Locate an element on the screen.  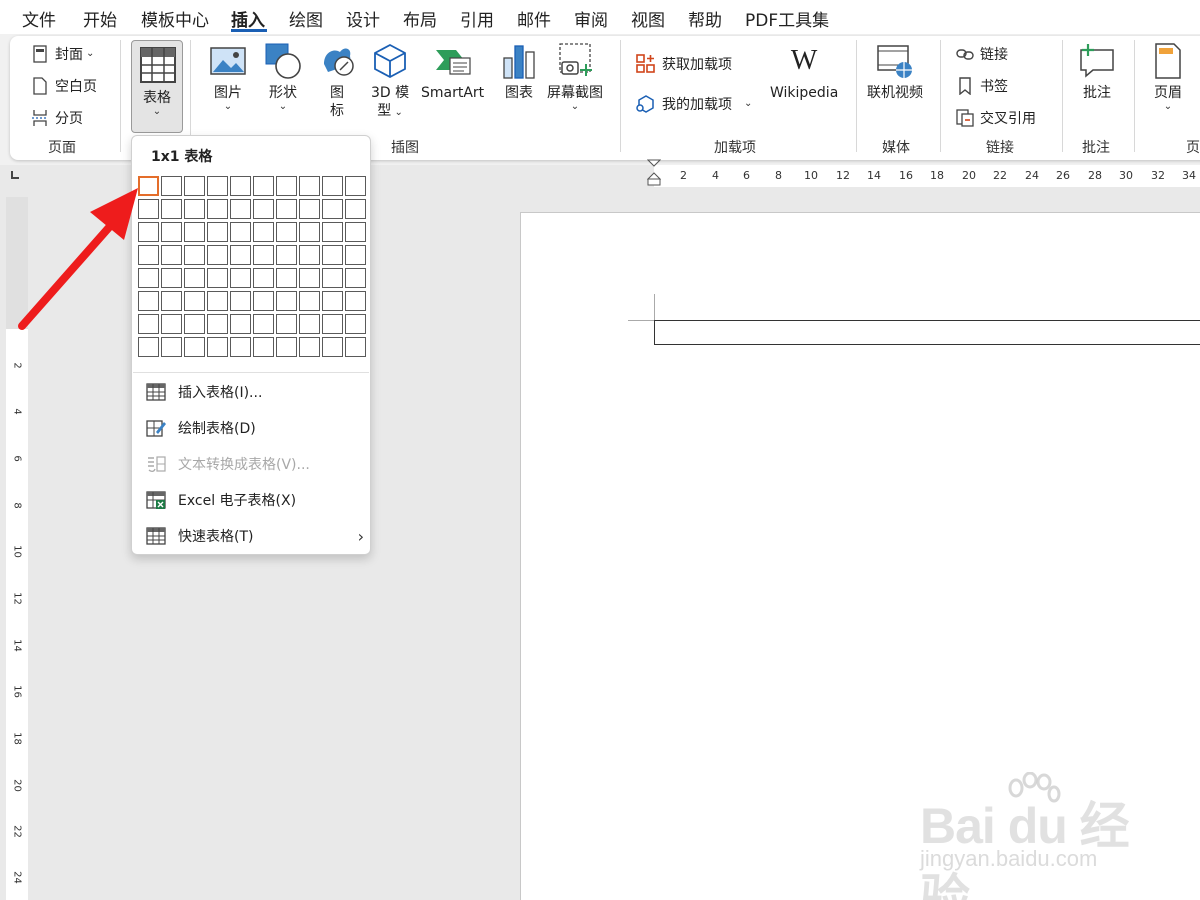
wikipedia-button: W Wikipedia is located at coordinates (804, 72).